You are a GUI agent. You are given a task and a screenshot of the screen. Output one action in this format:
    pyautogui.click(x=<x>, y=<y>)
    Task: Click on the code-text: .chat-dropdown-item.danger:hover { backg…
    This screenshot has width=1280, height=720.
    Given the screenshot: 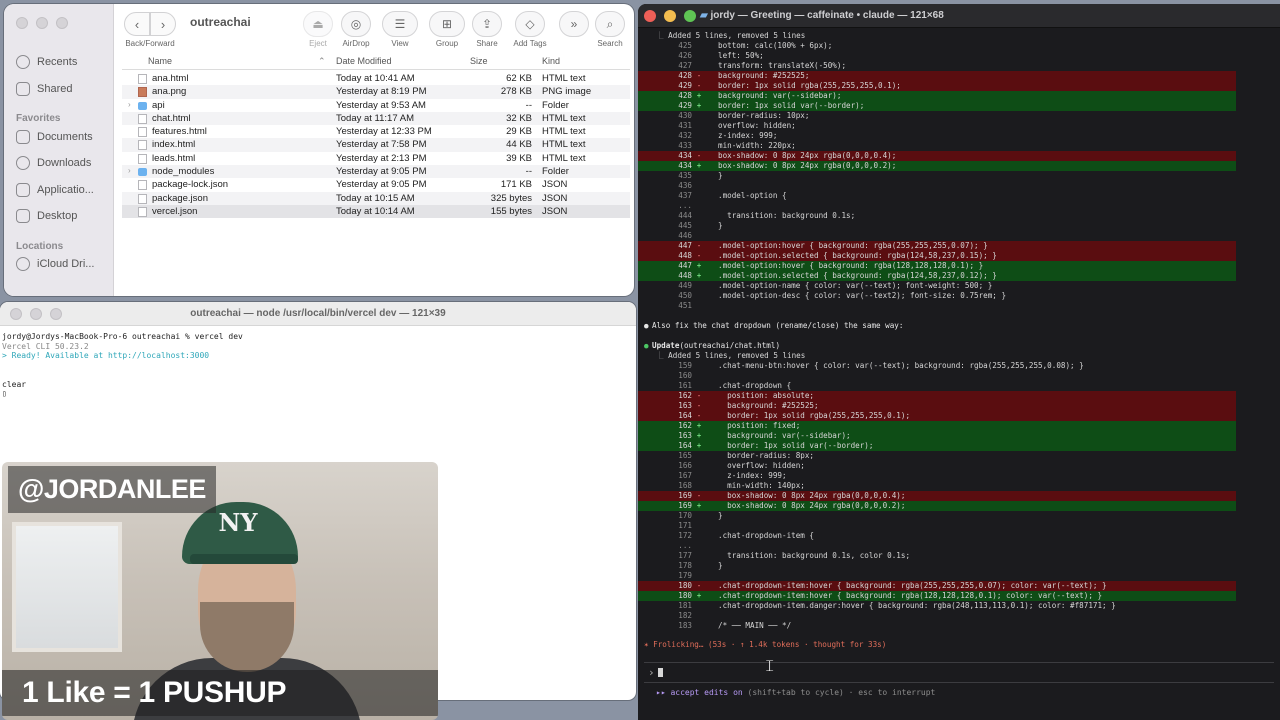 What is the action you would take?
    pyautogui.click(x=917, y=605)
    